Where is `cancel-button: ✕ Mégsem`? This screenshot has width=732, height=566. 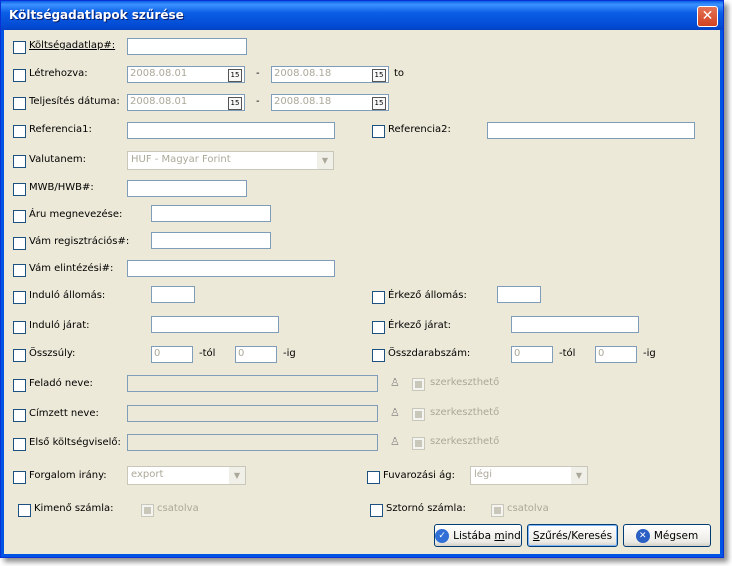
cancel-button: ✕ Mégsem is located at coordinates (667, 535).